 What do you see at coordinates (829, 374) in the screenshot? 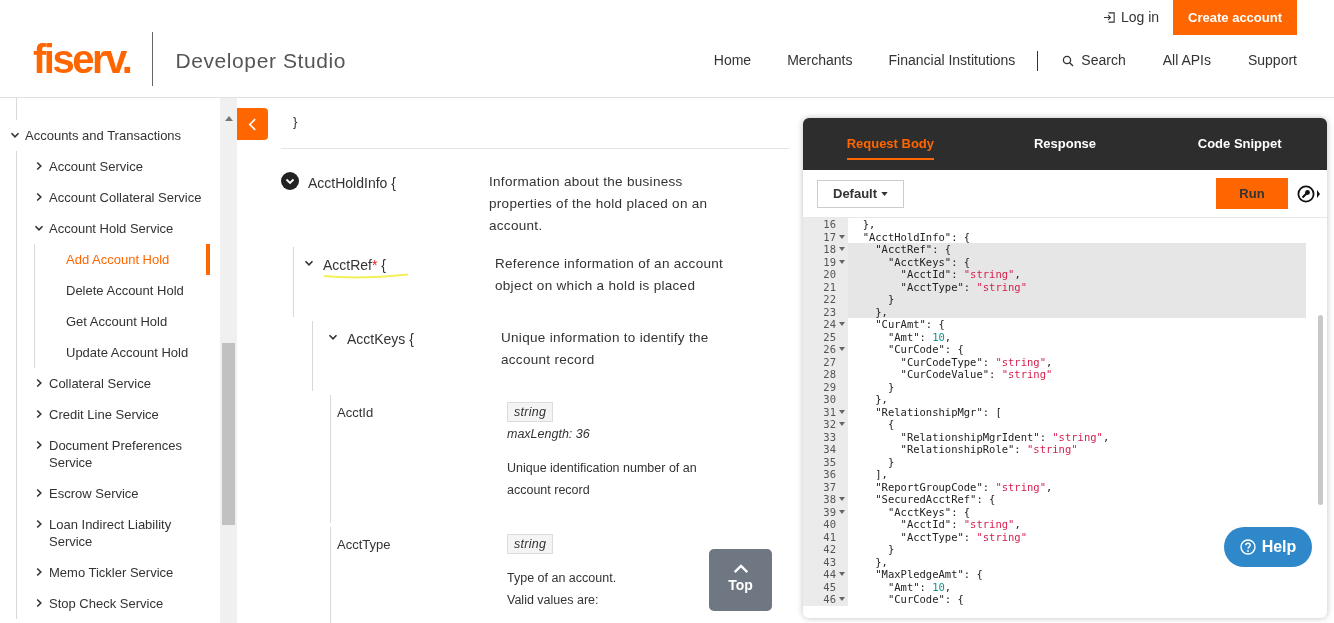
I see `line-number: 28` at bounding box center [829, 374].